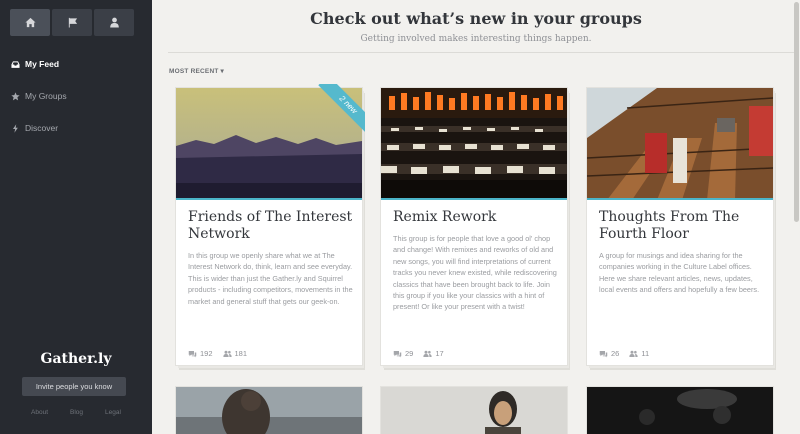 This screenshot has width=800, height=434. What do you see at coordinates (217, 353) in the screenshot?
I see `group-card-stats: 192 181` at bounding box center [217, 353].